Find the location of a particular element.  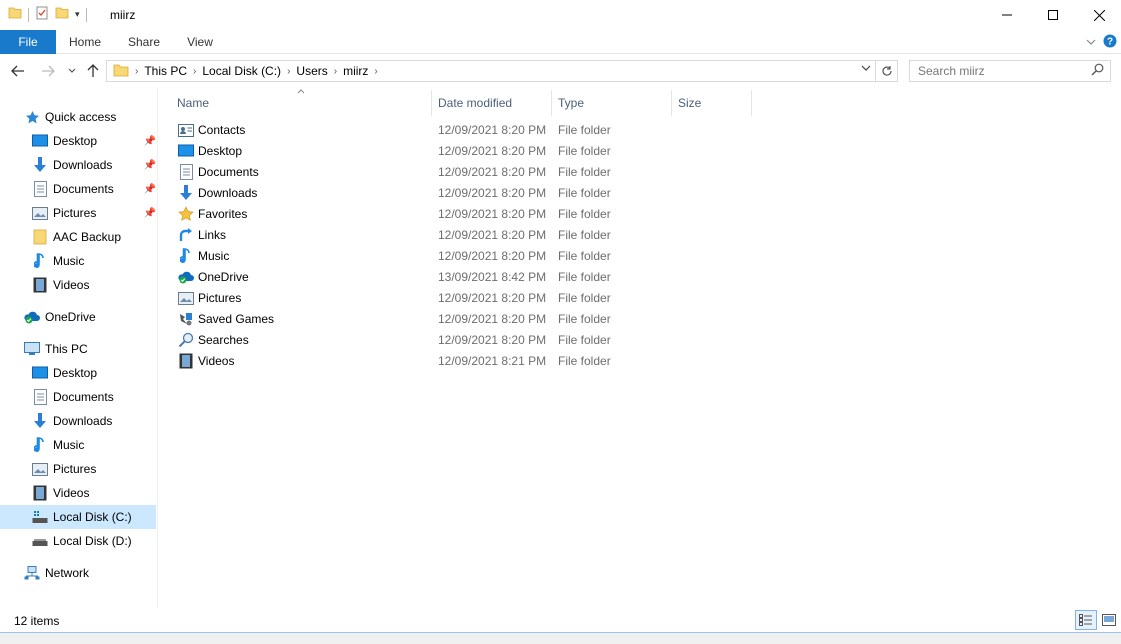

close-button is located at coordinates (1098, 15).